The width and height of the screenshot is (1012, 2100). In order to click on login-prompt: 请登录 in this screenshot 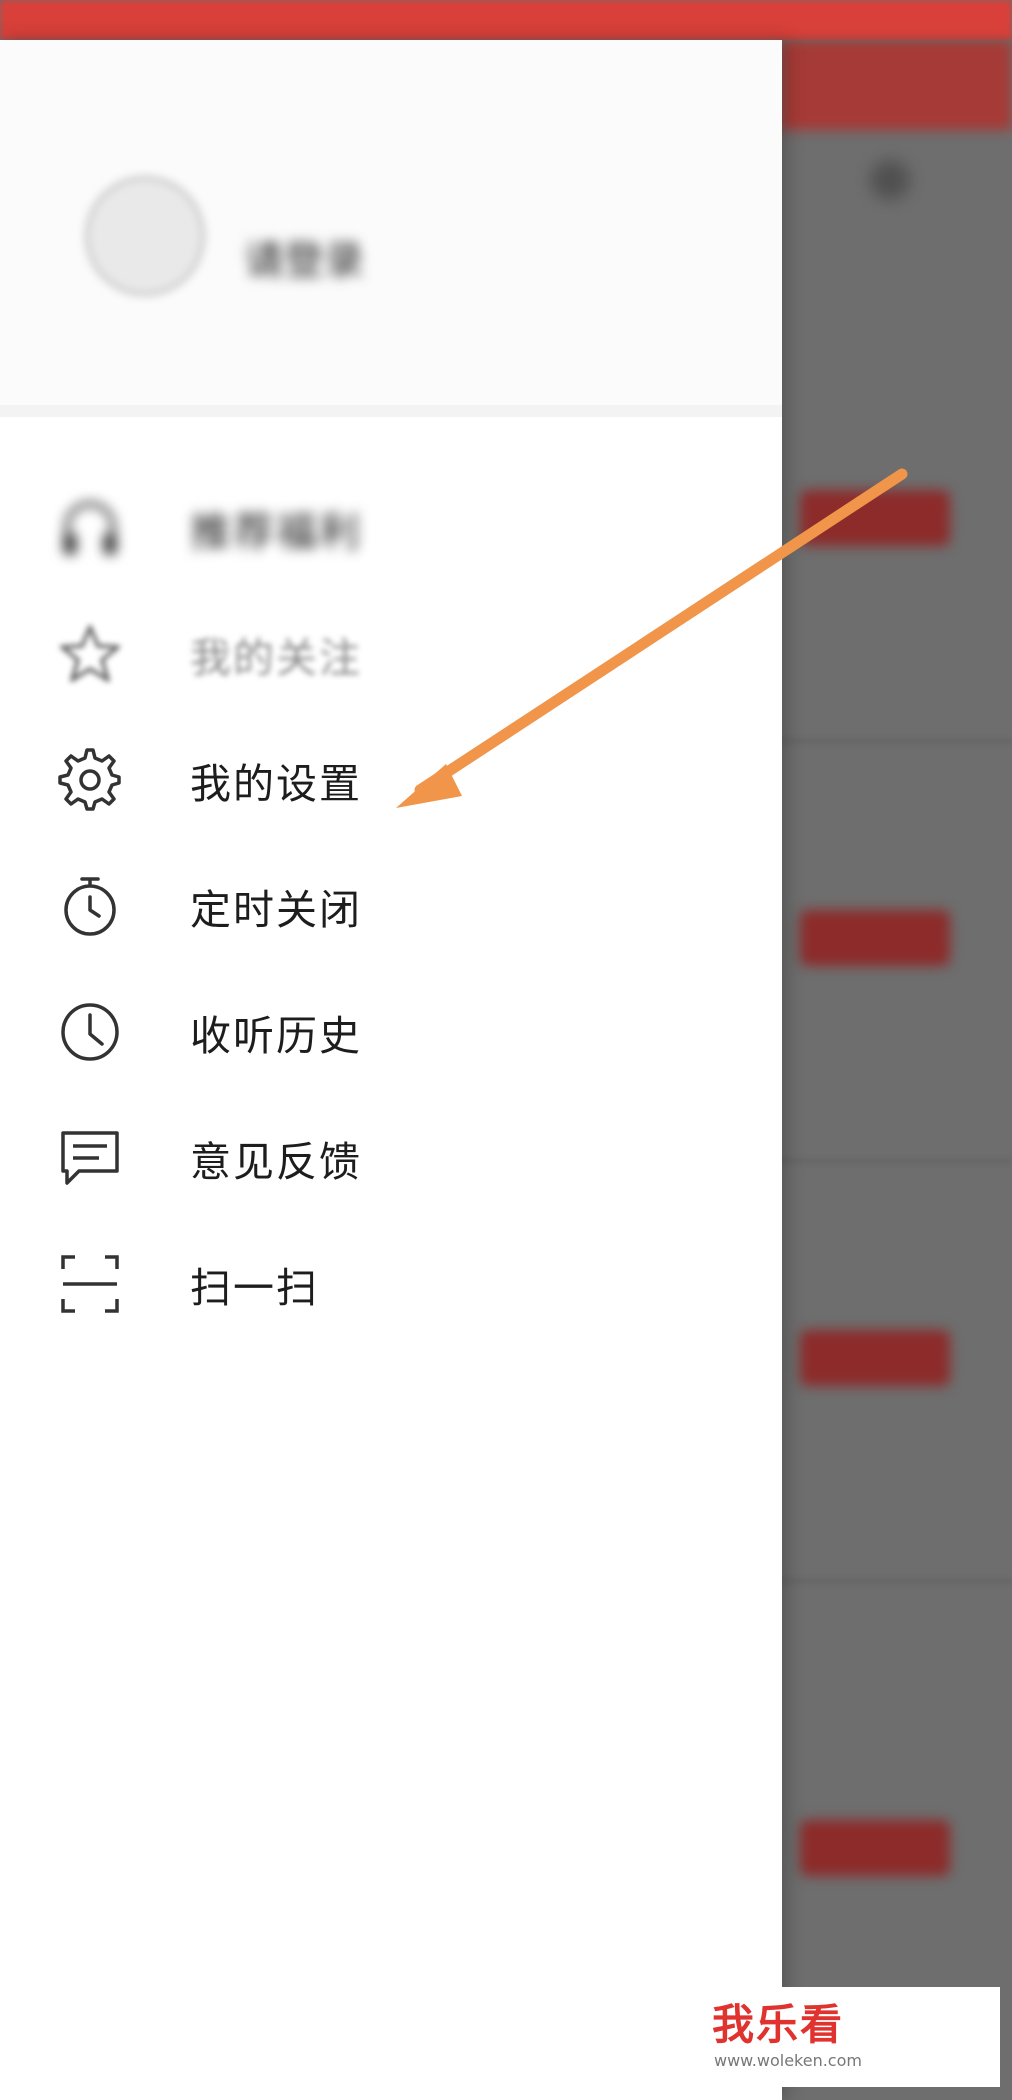, I will do `click(304, 257)`.